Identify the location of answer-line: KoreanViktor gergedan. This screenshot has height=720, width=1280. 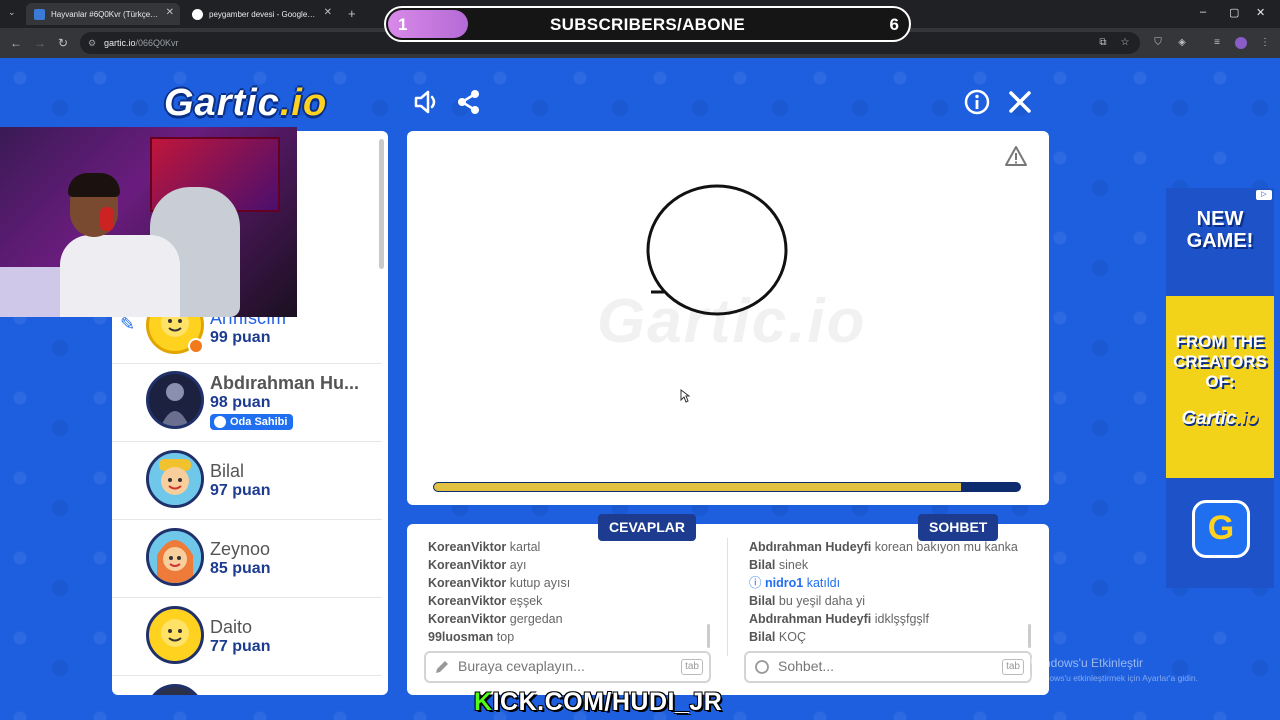
(495, 619).